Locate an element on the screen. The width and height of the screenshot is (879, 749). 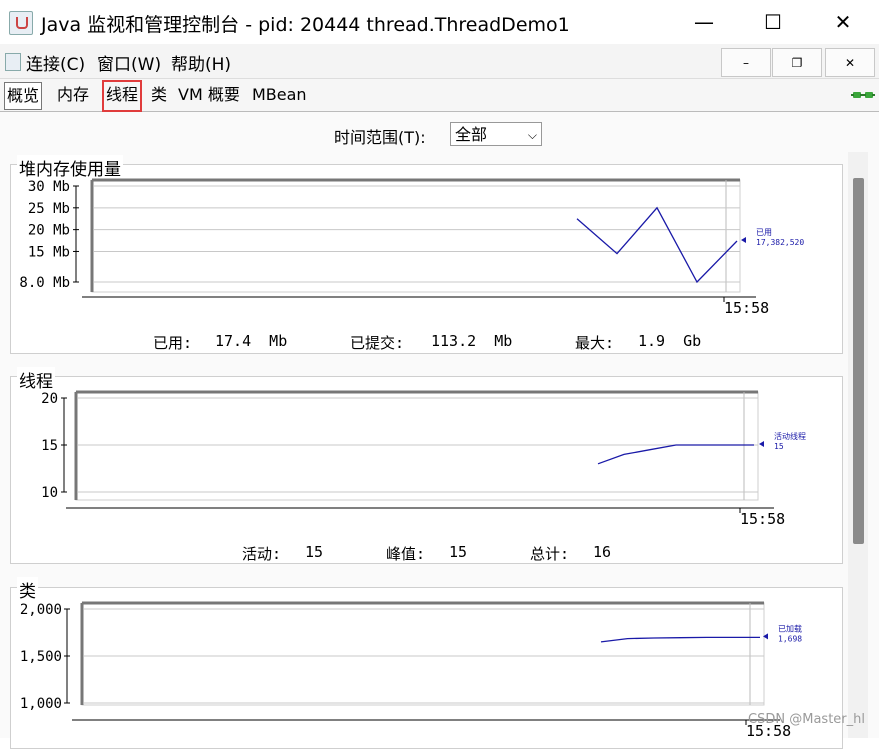
y-tick-label: 1,000 is located at coordinates (41, 704).